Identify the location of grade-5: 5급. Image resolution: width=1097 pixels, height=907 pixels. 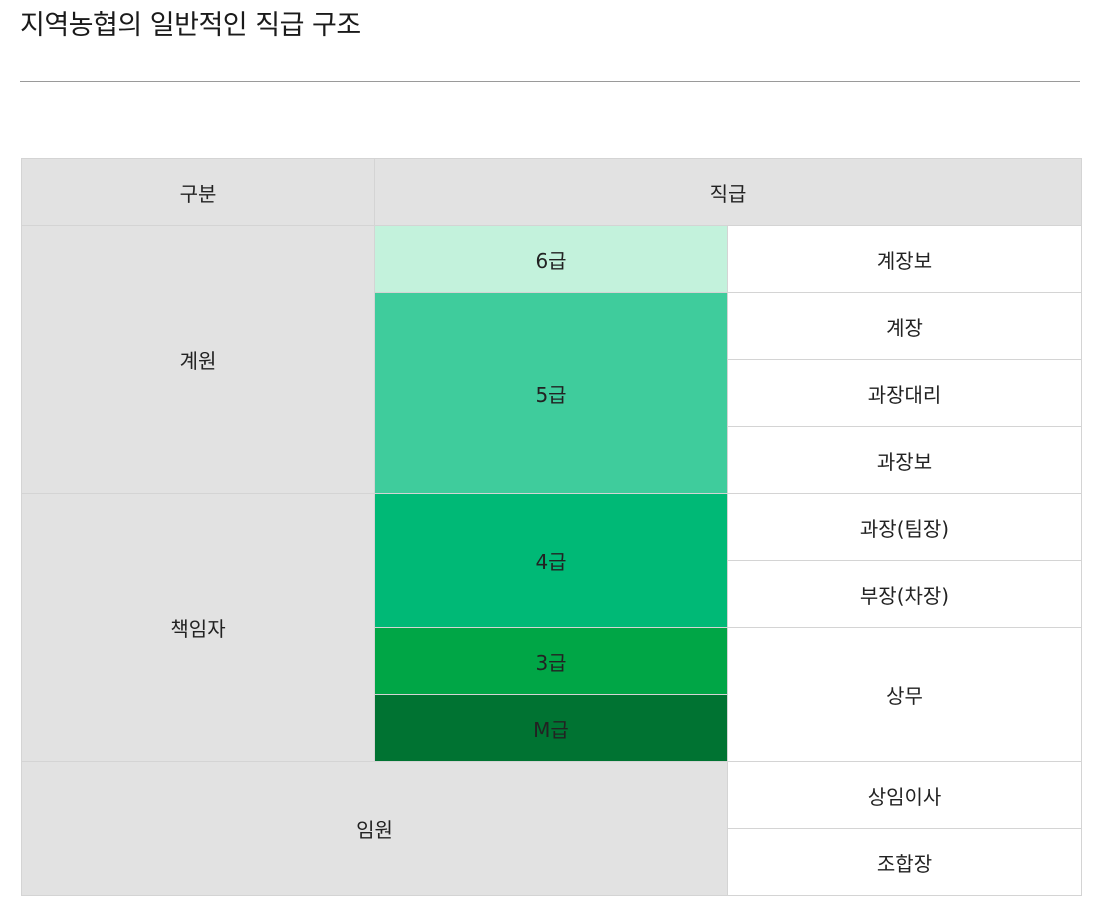
(551, 393).